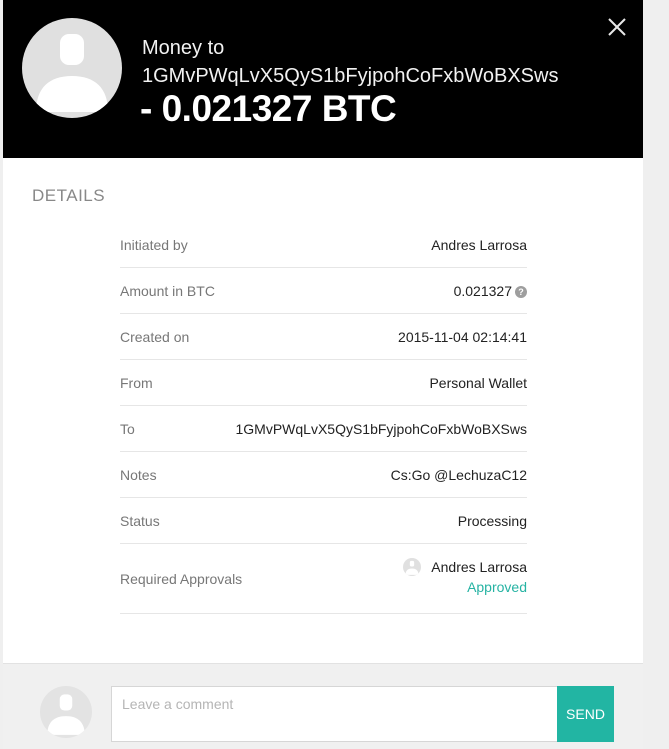  Describe the element at coordinates (127, 429) in the screenshot. I see `detail-label: To` at that location.